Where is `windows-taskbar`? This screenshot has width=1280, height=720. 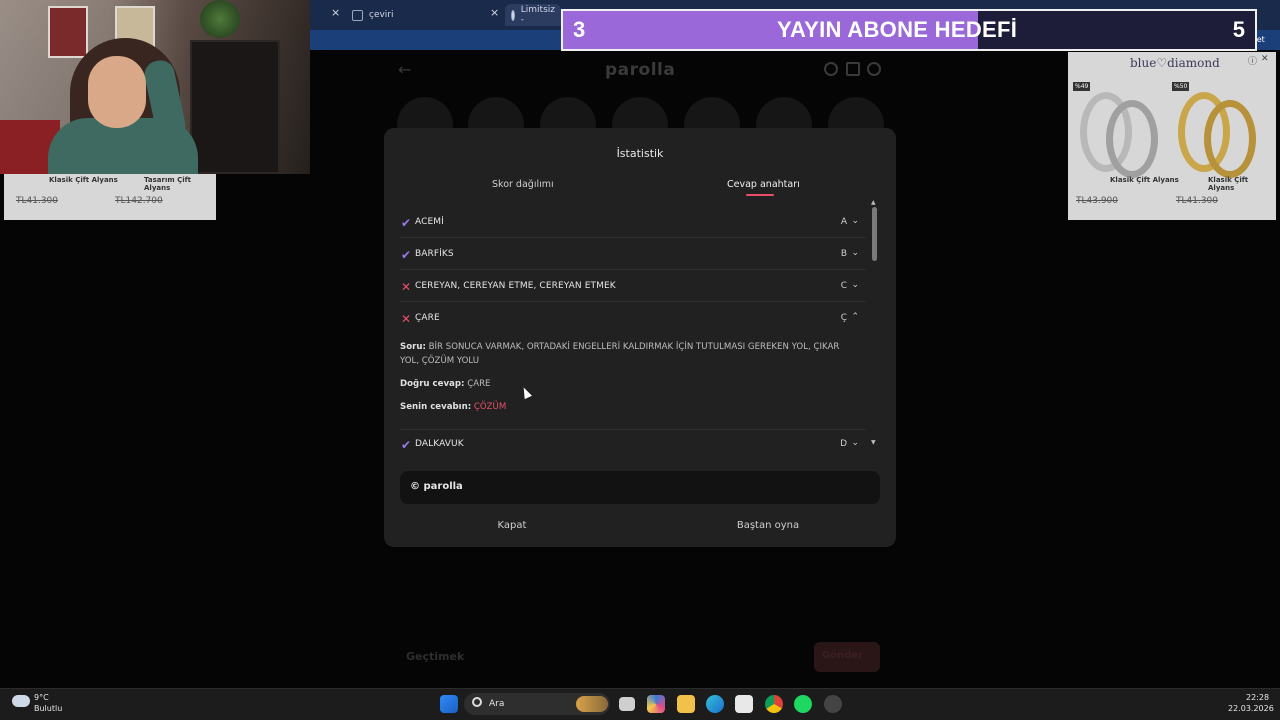 windows-taskbar is located at coordinates (640, 704).